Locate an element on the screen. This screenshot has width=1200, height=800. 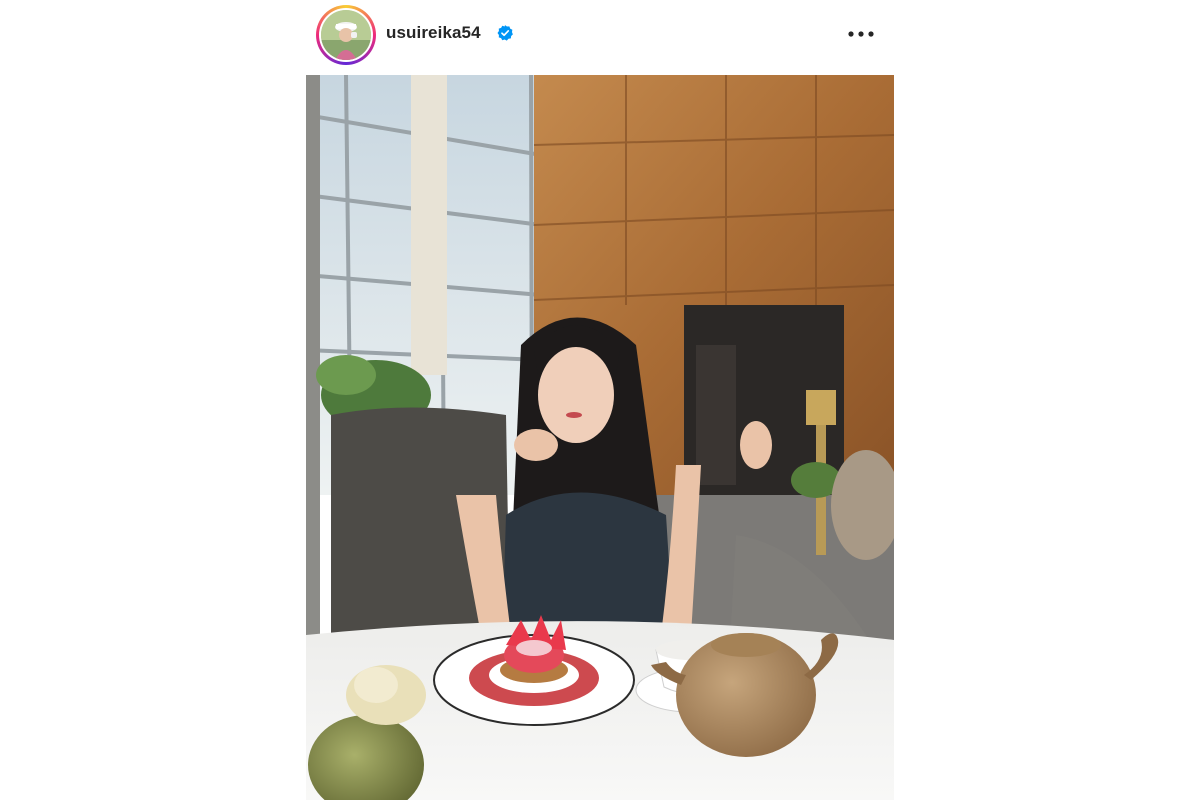
verified-badge-icon is located at coordinates (505, 33).